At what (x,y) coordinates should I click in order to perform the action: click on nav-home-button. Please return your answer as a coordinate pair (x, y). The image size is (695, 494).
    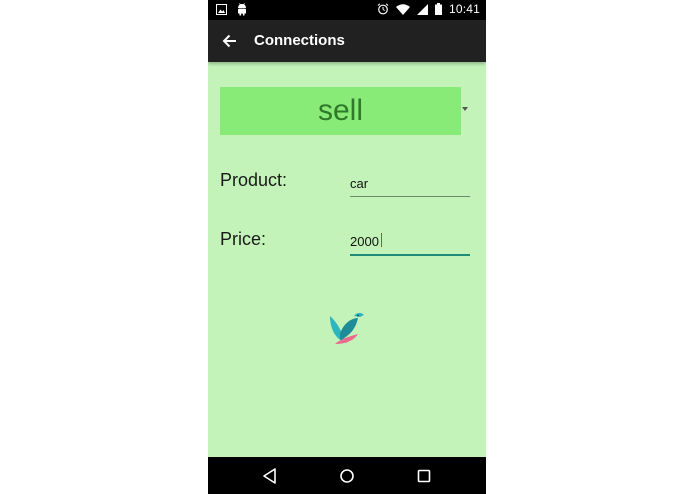
    Looking at the image, I should click on (347, 476).